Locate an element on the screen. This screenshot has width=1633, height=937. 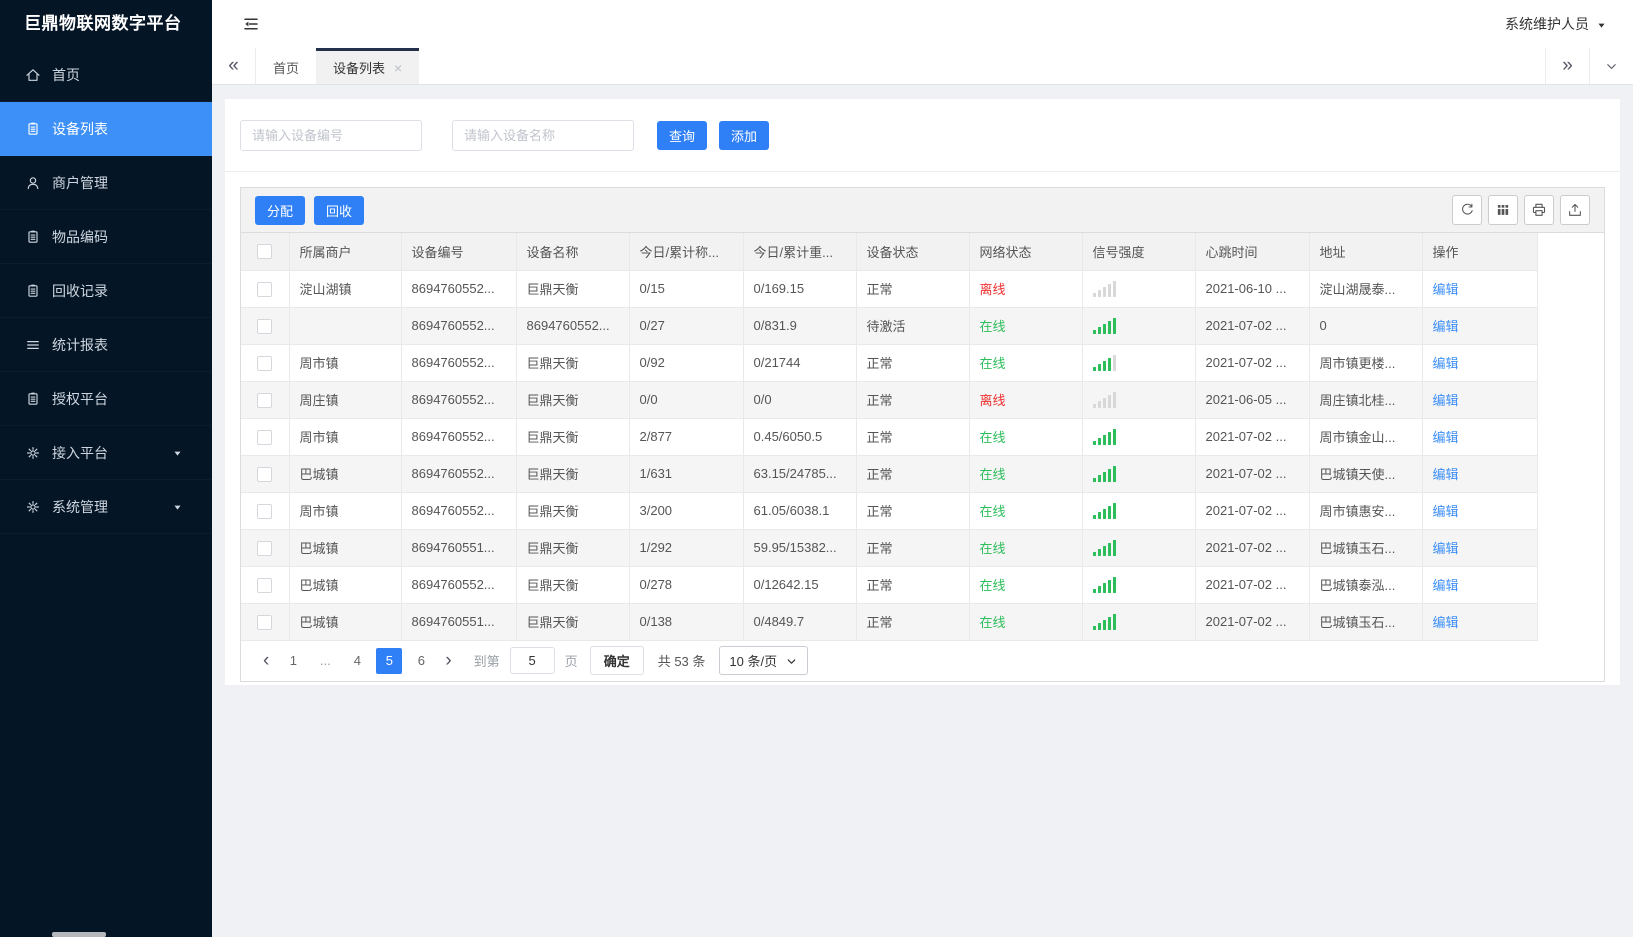
tab-close-icon: × is located at coordinates (398, 68).